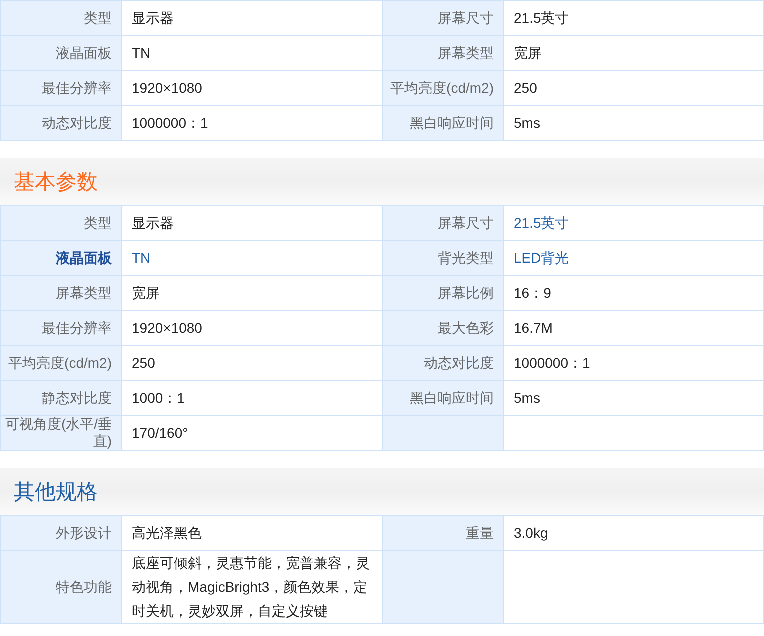  Describe the element at coordinates (634, 258) in the screenshot. I see `value-cell: LED背光` at that location.